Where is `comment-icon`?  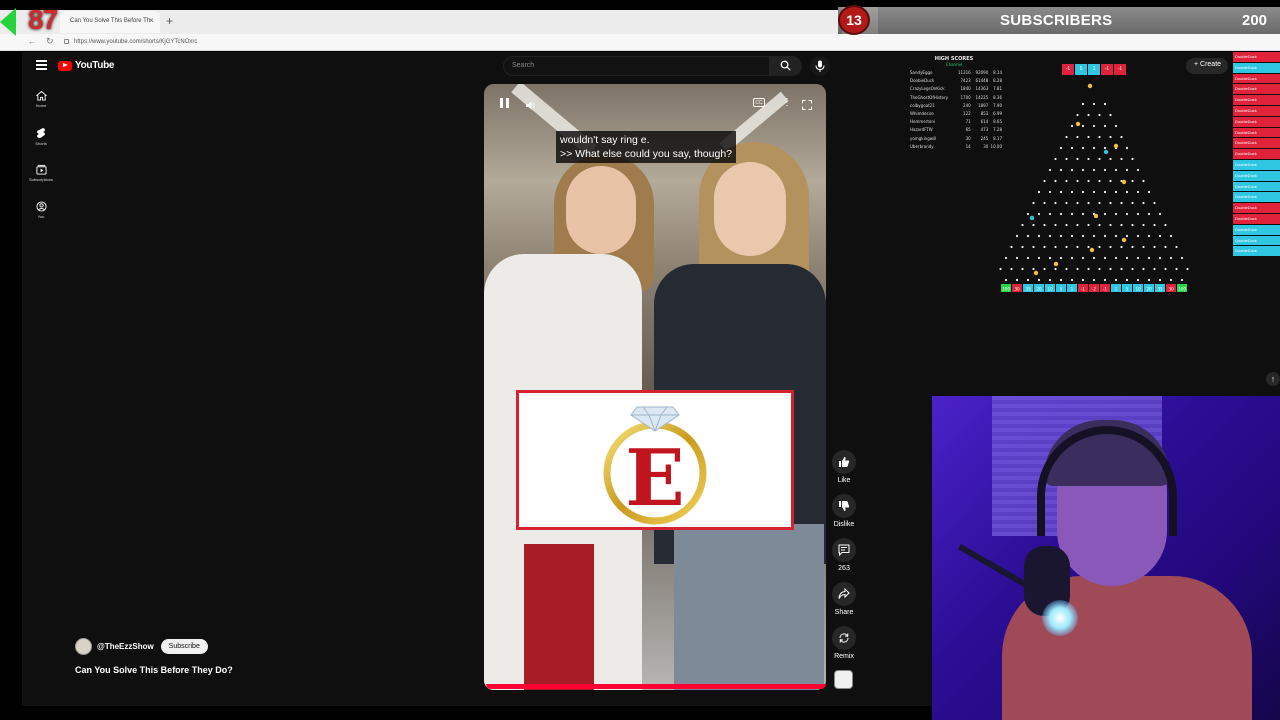 comment-icon is located at coordinates (844, 550).